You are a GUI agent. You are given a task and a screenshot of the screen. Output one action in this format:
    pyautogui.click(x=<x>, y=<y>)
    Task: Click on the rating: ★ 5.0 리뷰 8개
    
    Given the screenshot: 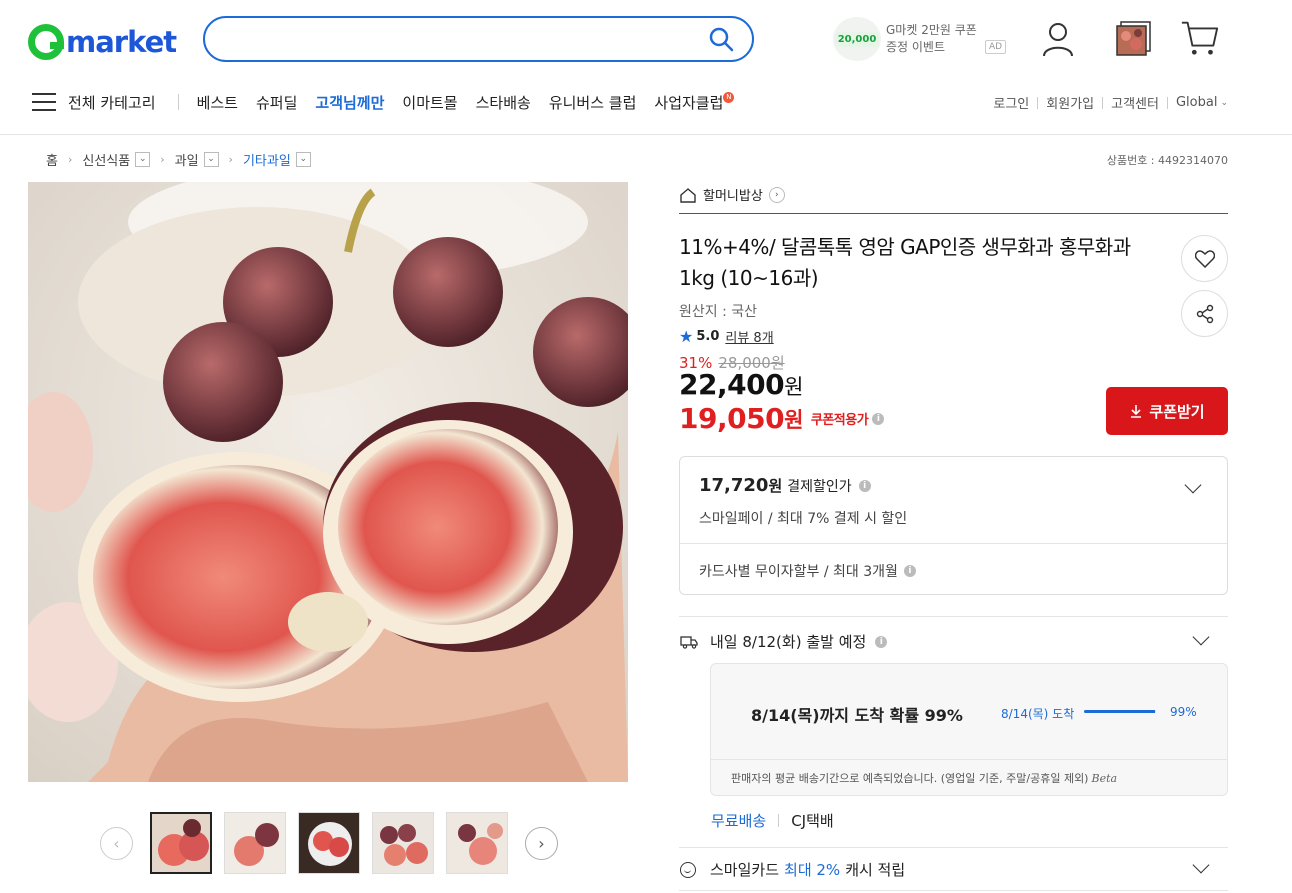 What is the action you would take?
    pyautogui.click(x=726, y=336)
    